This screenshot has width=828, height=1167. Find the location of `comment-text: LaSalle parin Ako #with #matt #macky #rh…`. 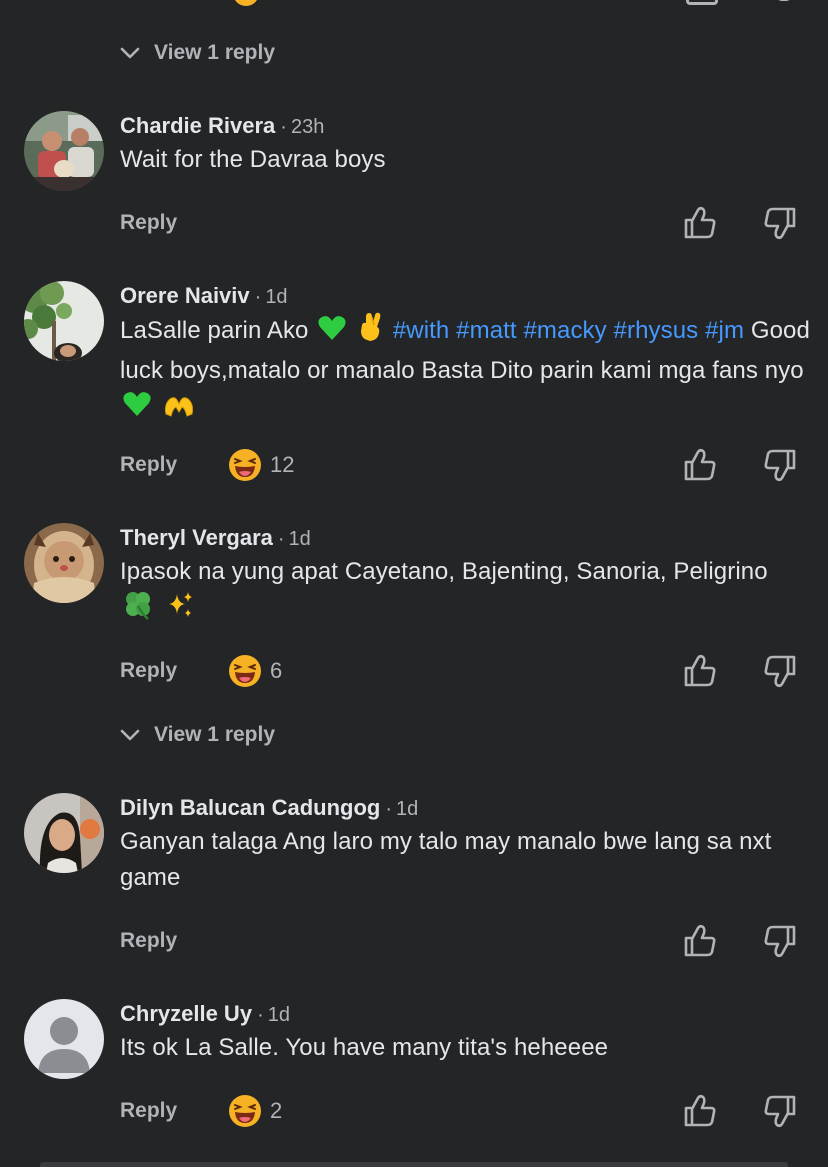

comment-text: LaSalle parin Ako #with #matt #macky #rh… is located at coordinates (465, 370).